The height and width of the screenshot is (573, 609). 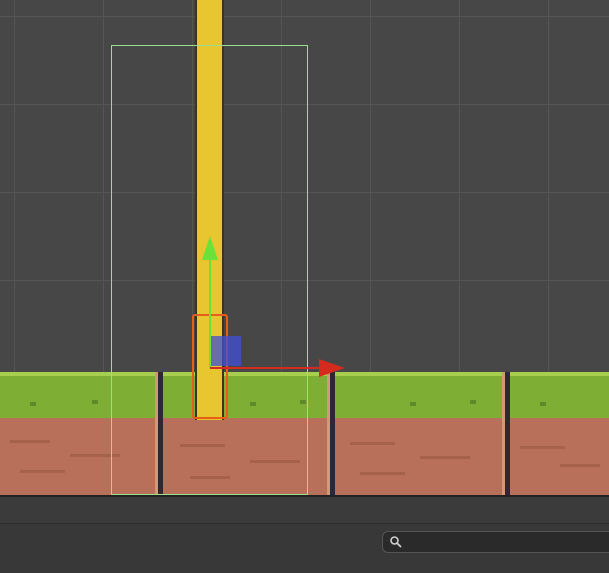 I want to click on y-axis-arrow-icon, so click(x=210, y=248).